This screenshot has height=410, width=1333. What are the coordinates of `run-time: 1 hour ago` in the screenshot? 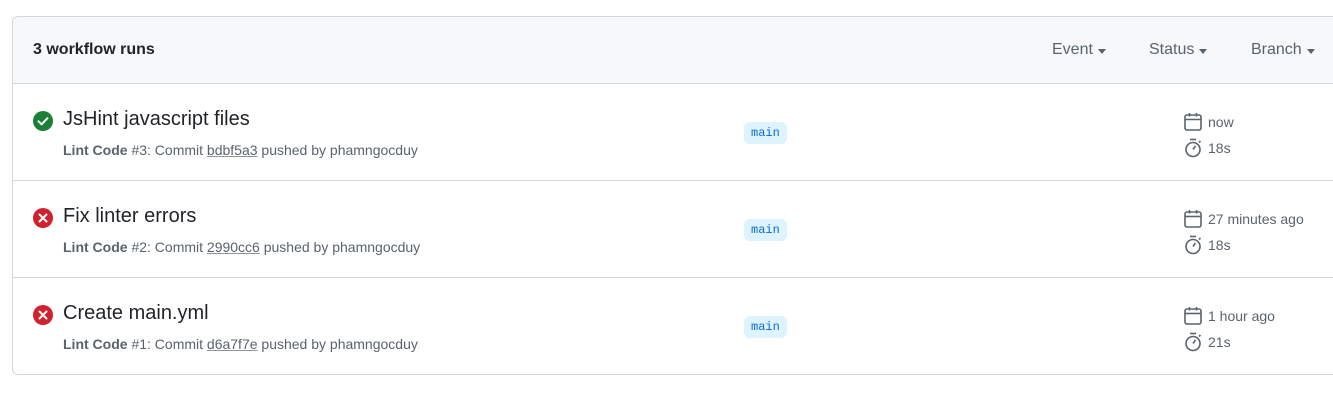 It's located at (1229, 316).